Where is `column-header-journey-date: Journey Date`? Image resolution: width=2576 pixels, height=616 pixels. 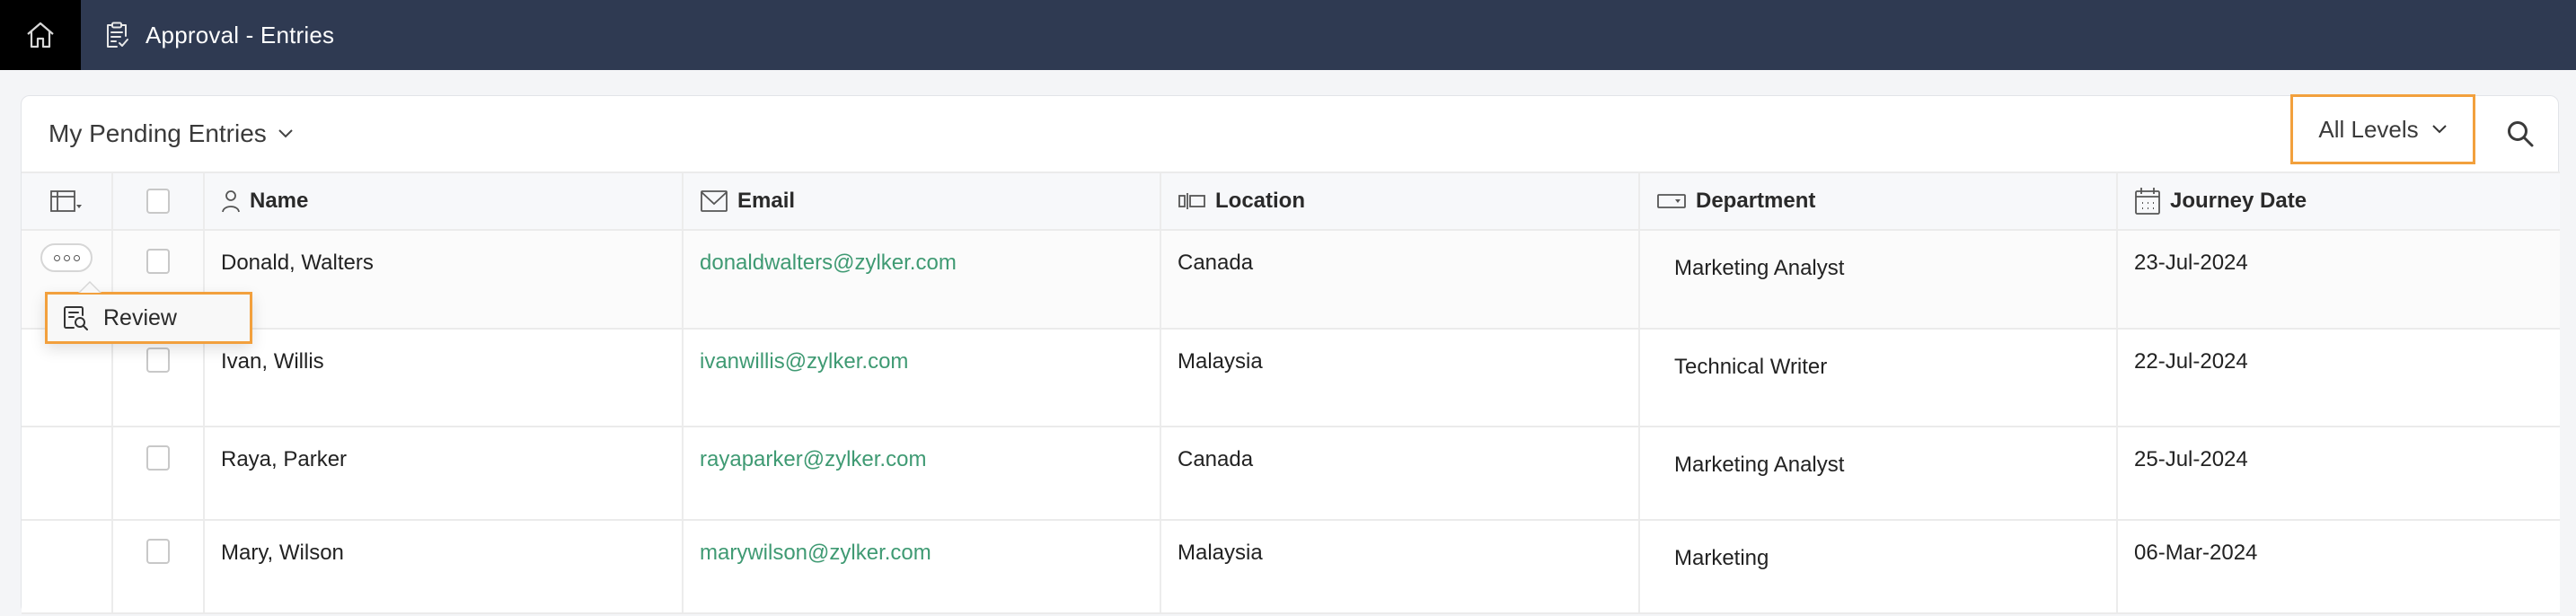 column-header-journey-date: Journey Date is located at coordinates (2339, 201).